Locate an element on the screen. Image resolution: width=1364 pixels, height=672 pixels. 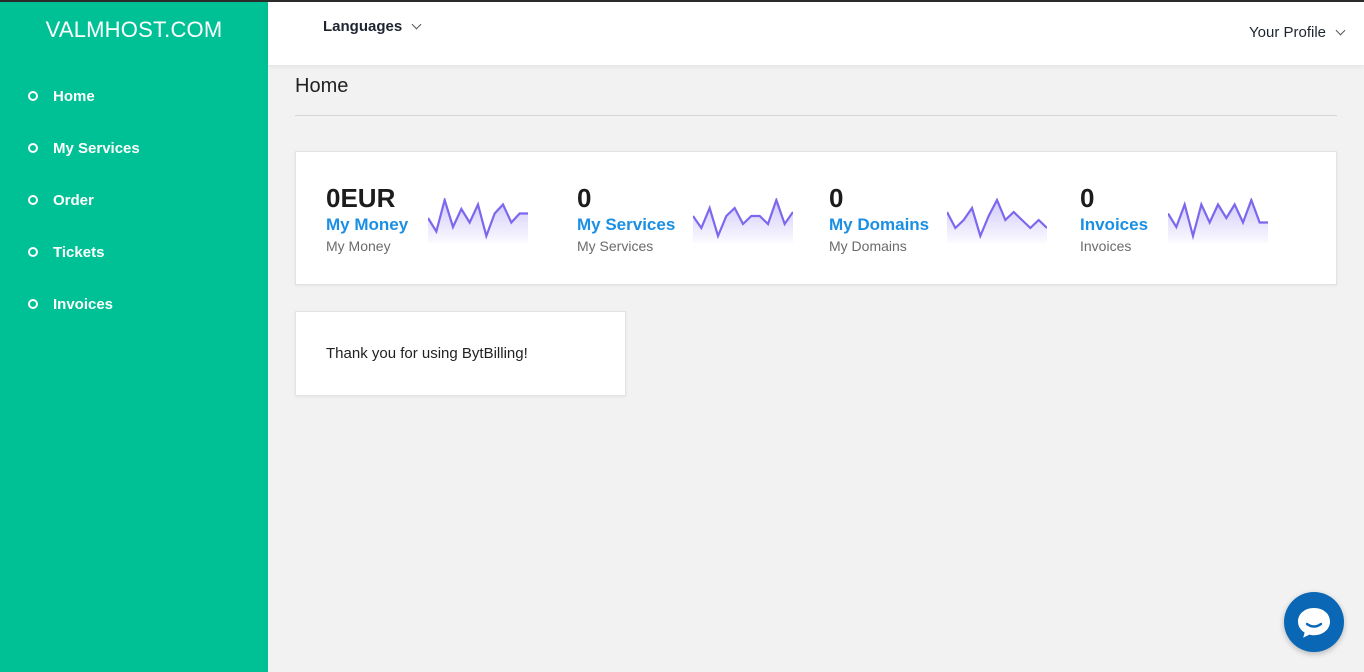
profile-dropdown: Your Profile is located at coordinates (1297, 32).